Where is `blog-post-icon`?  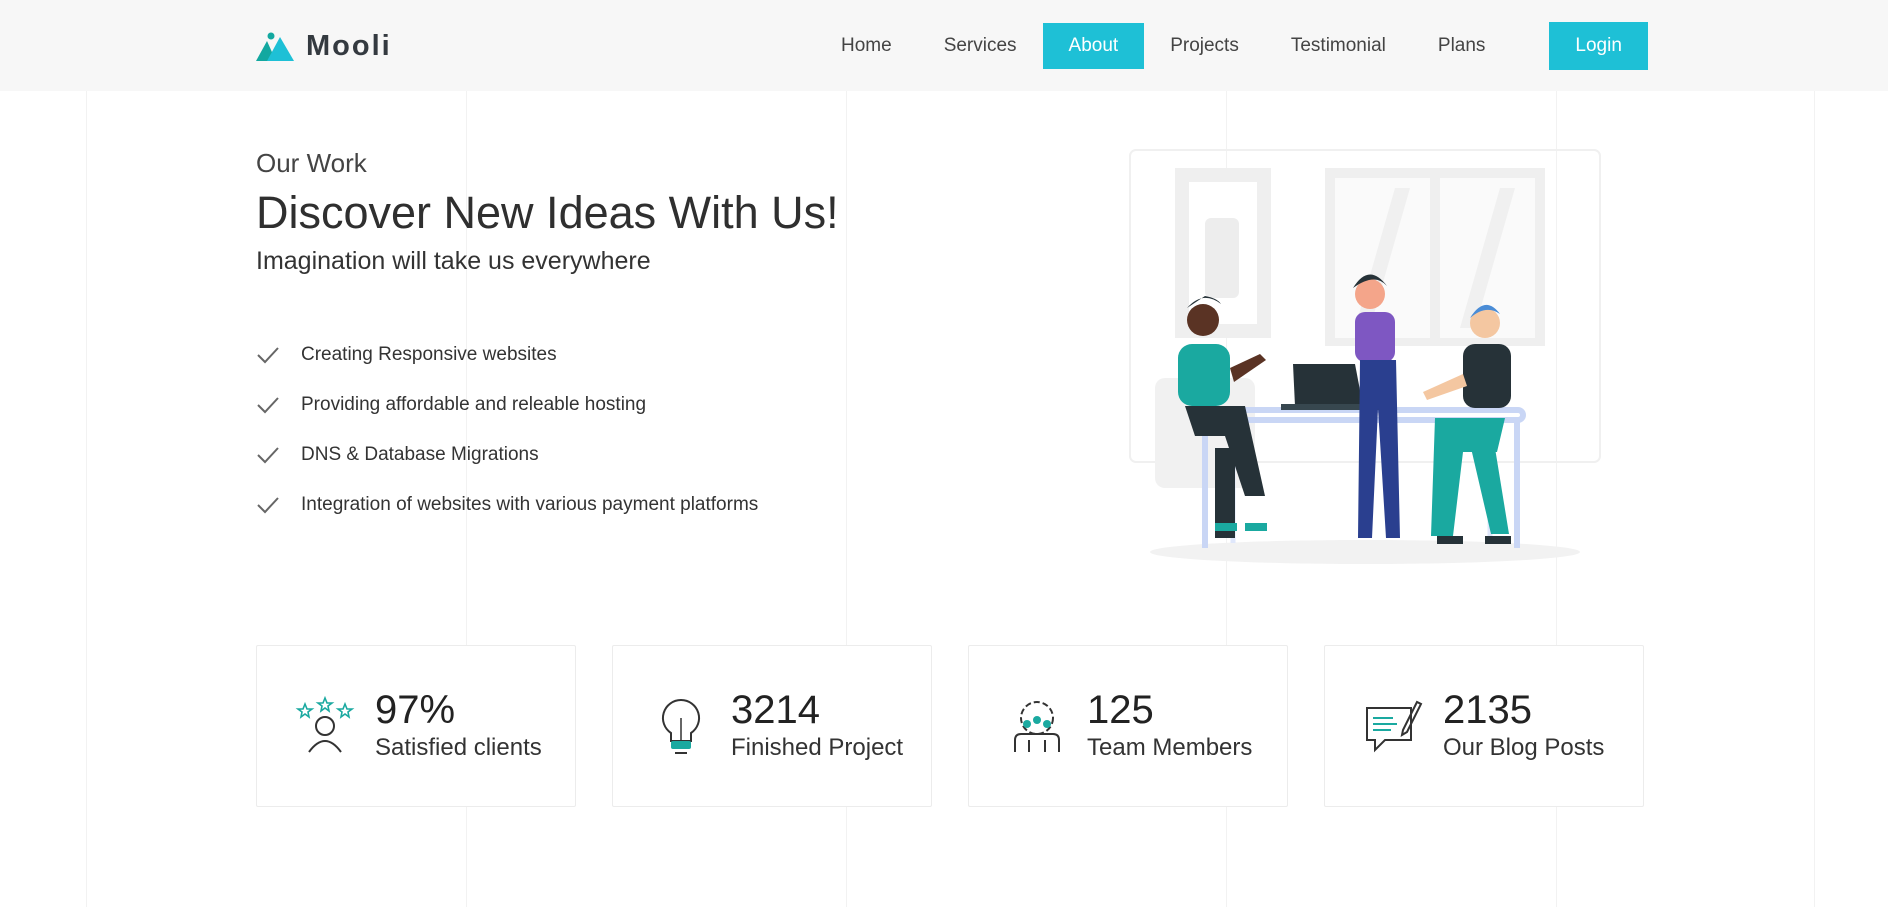
blog-post-icon is located at coordinates (1394, 726).